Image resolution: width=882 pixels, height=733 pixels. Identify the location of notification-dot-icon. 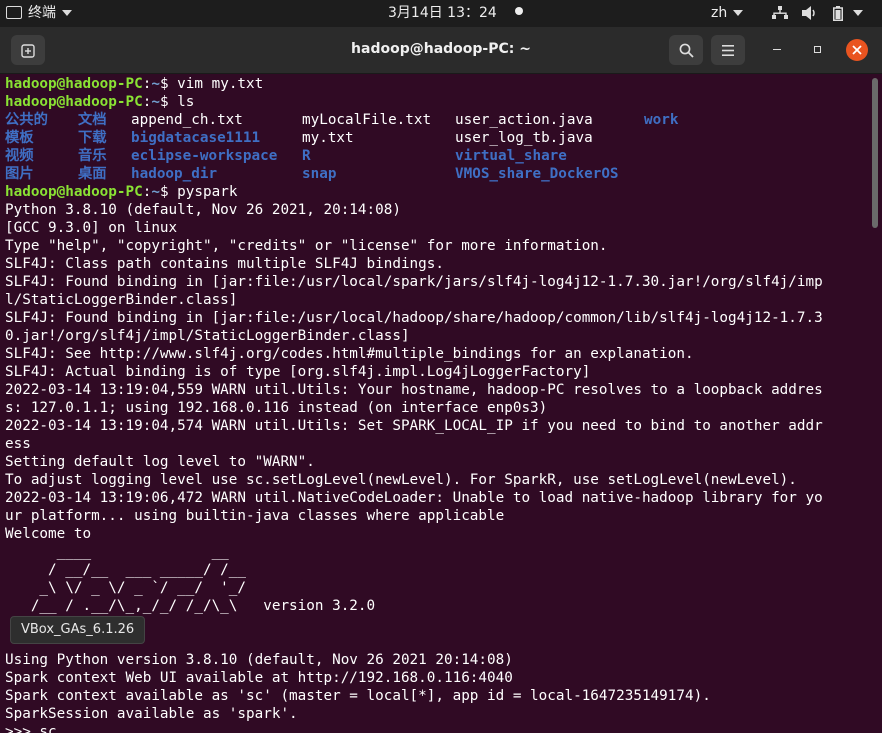
(519, 11).